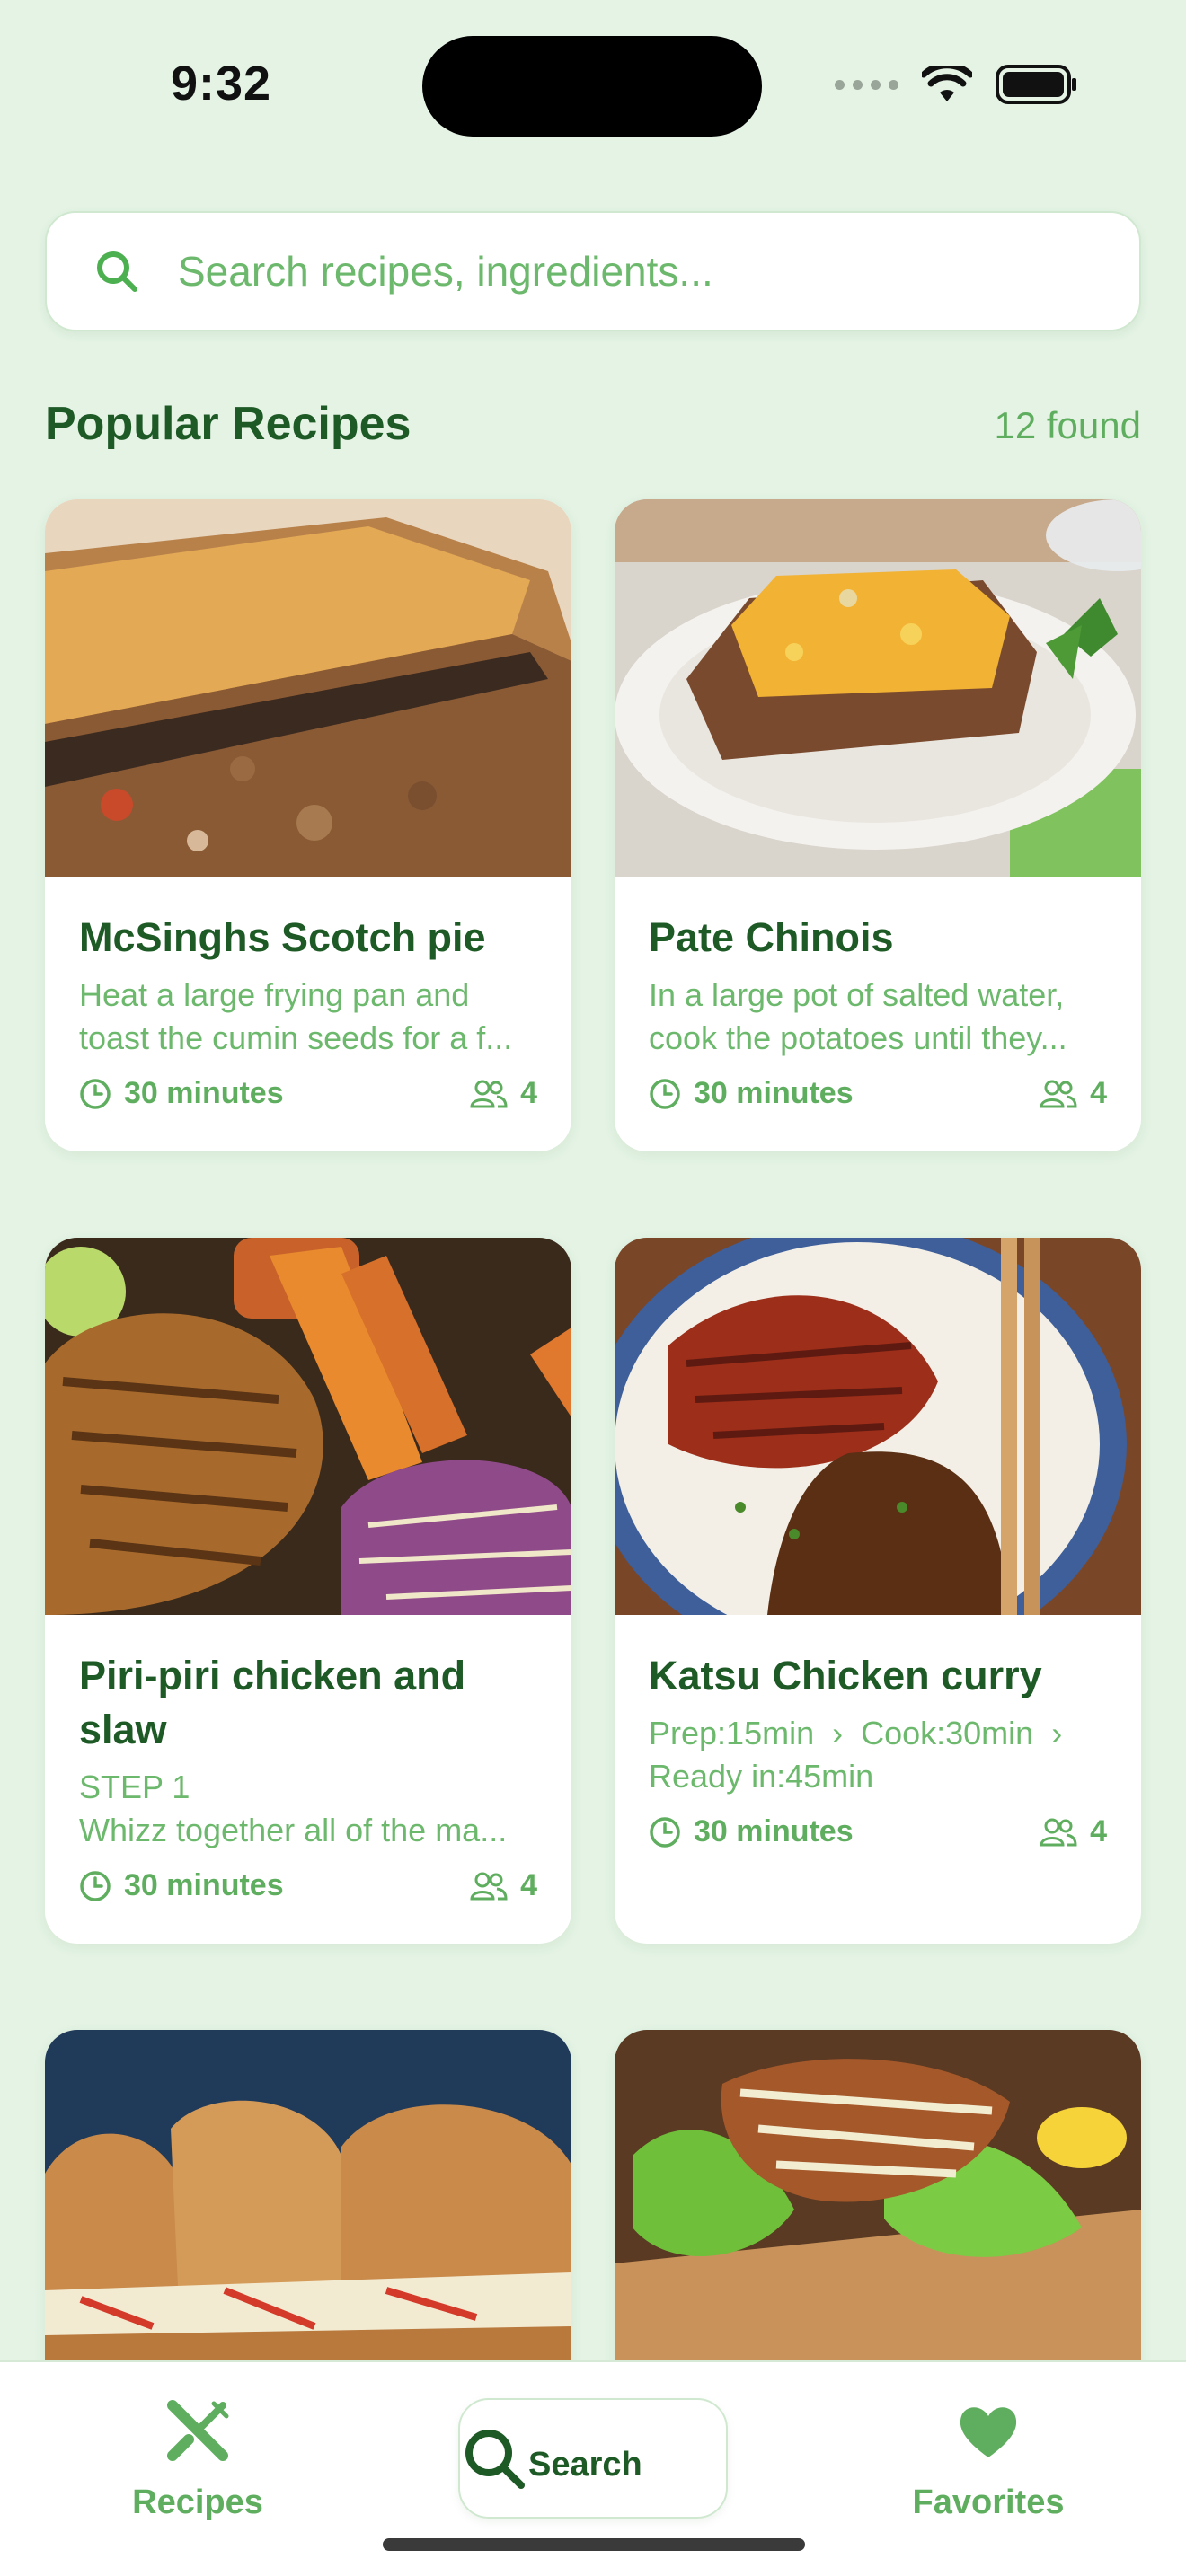  I want to click on results-count: 12 found, so click(1068, 425).